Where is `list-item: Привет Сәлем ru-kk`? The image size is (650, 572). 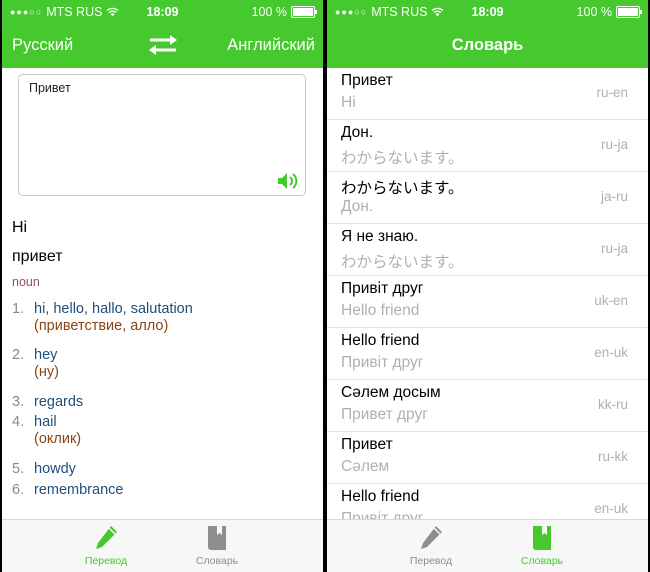
list-item: Привет Сәлем ru-kk is located at coordinates (487, 458).